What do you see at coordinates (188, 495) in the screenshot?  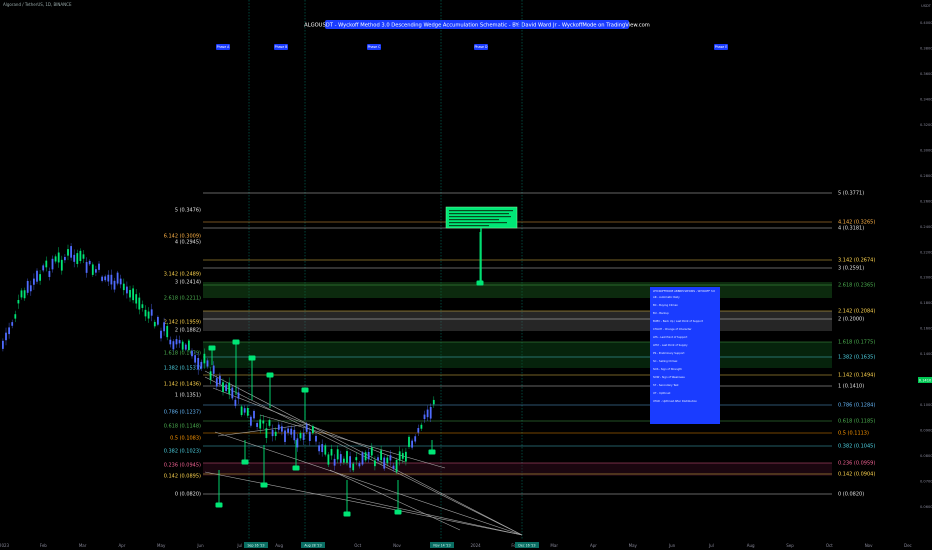 I see `fib-label-left: 0 (0.0820)` at bounding box center [188, 495].